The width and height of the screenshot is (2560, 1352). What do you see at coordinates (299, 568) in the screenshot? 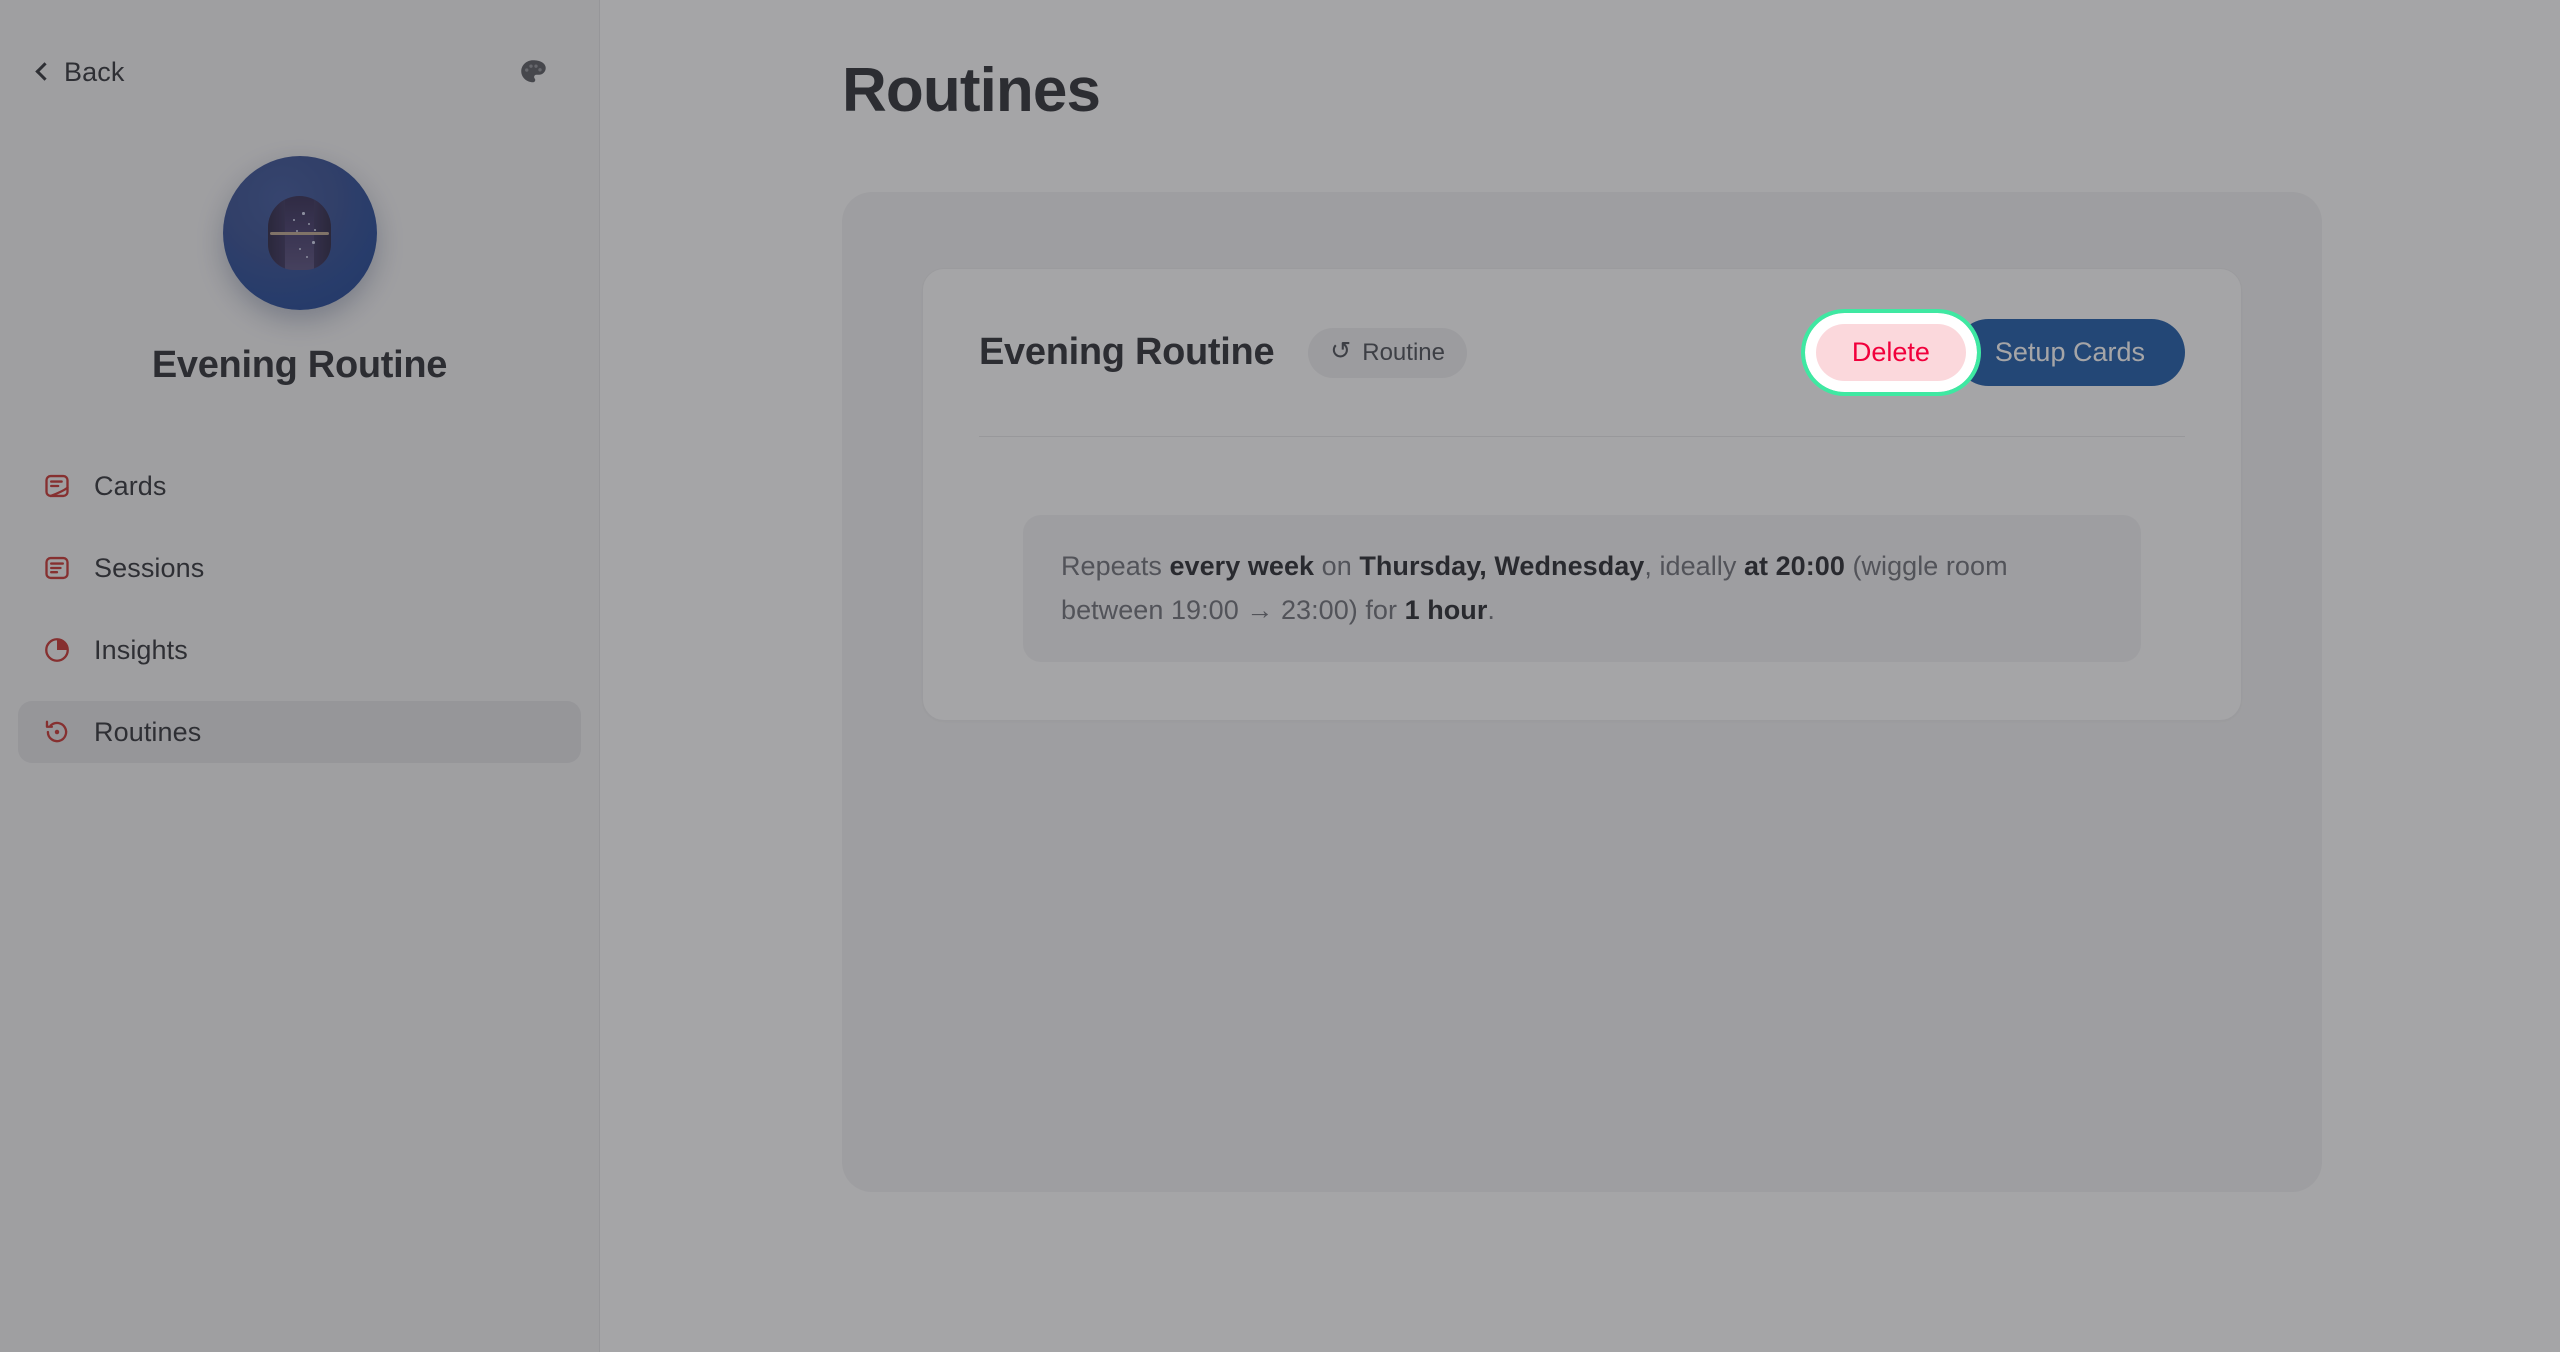
I see `sidebar-item-sessions: Sessions` at bounding box center [299, 568].